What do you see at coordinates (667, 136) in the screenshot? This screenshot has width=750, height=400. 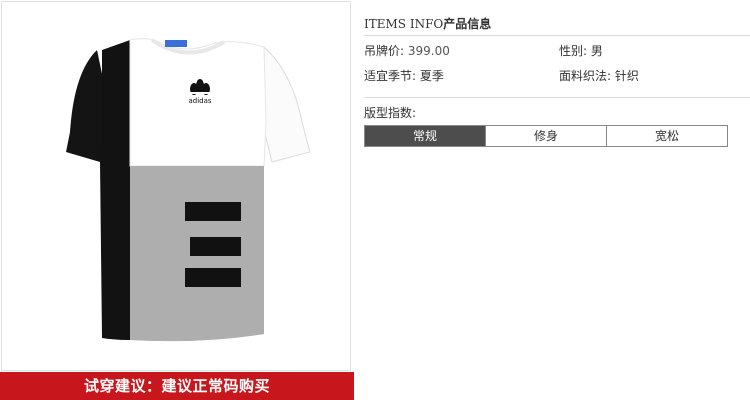 I see `fit-option-loose: 宽松` at bounding box center [667, 136].